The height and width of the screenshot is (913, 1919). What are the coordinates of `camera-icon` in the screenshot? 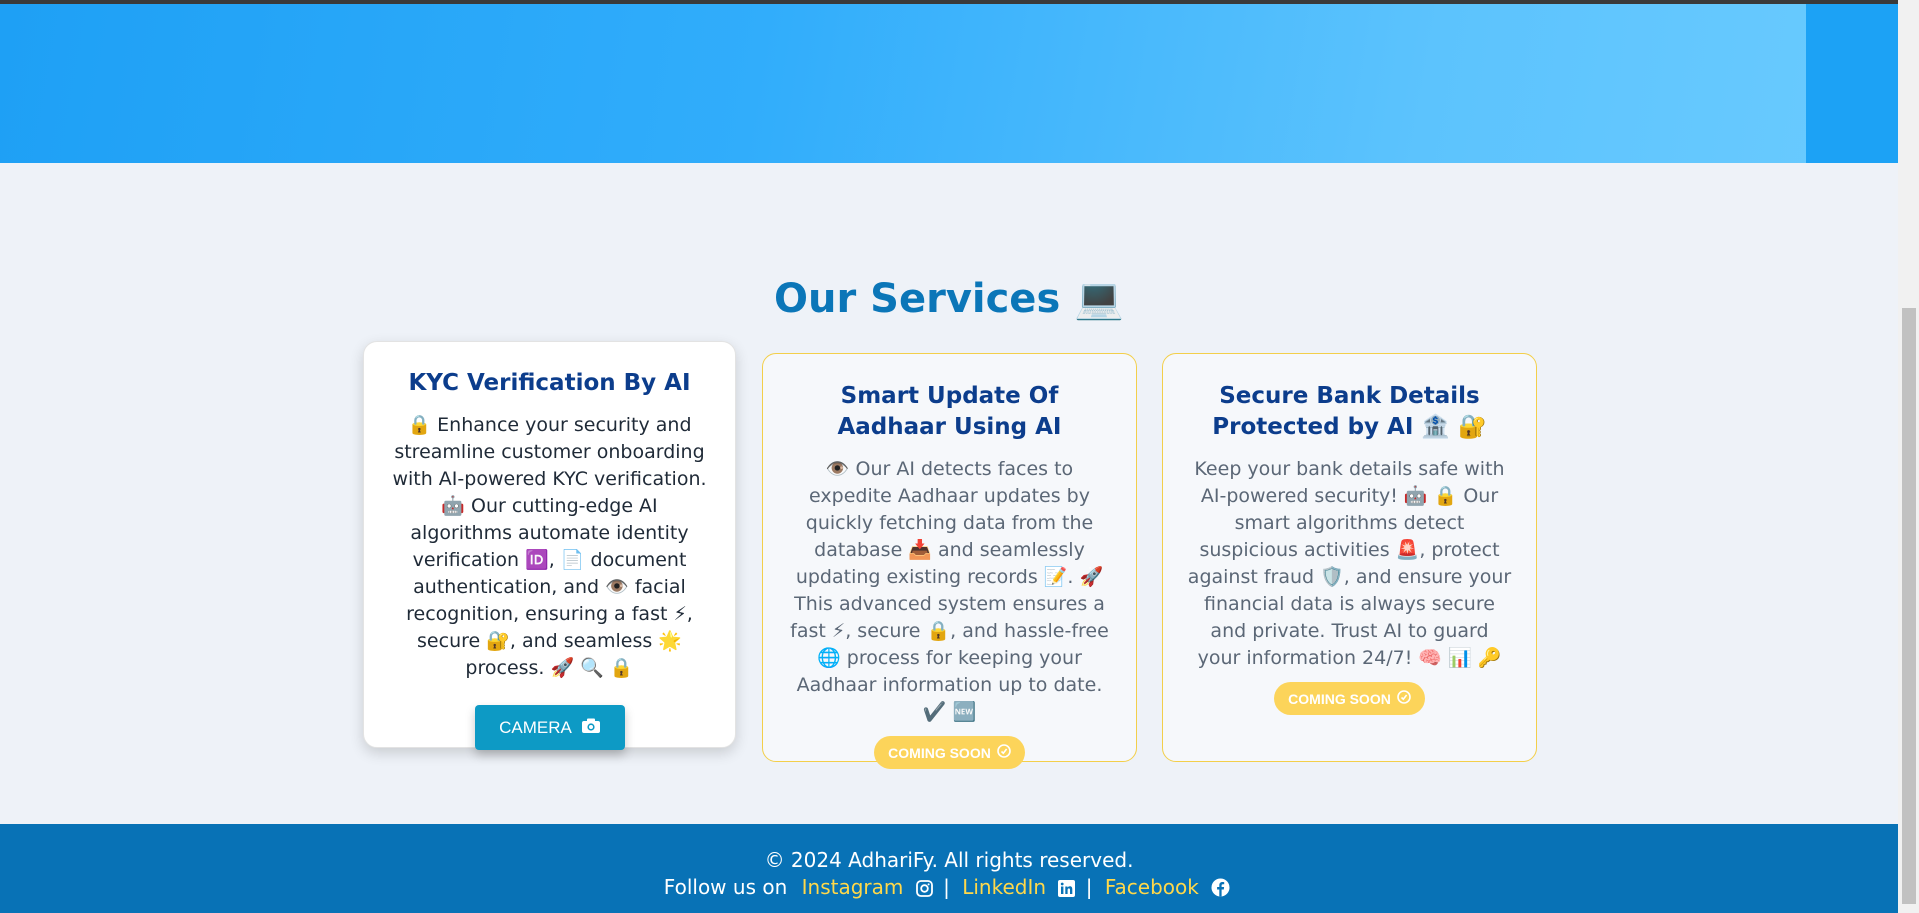 It's located at (590, 728).